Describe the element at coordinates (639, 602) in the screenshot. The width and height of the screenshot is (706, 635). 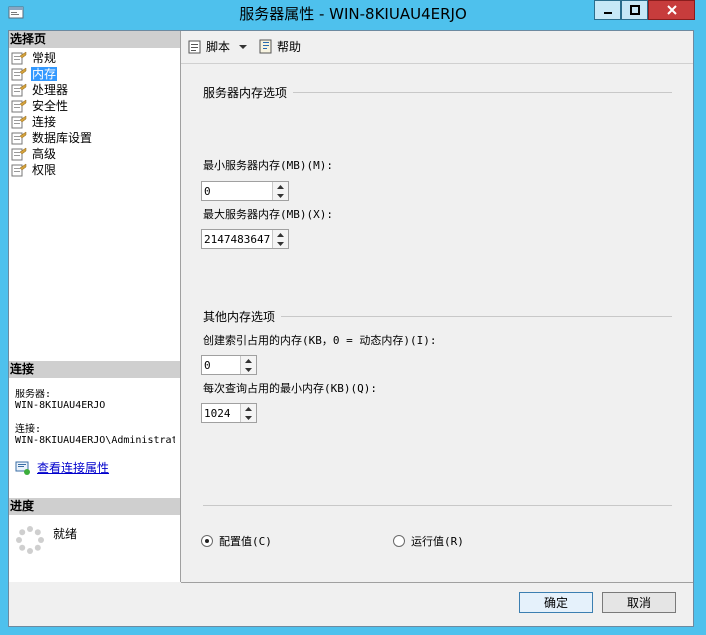
I see `cancel-button: 取消` at that location.